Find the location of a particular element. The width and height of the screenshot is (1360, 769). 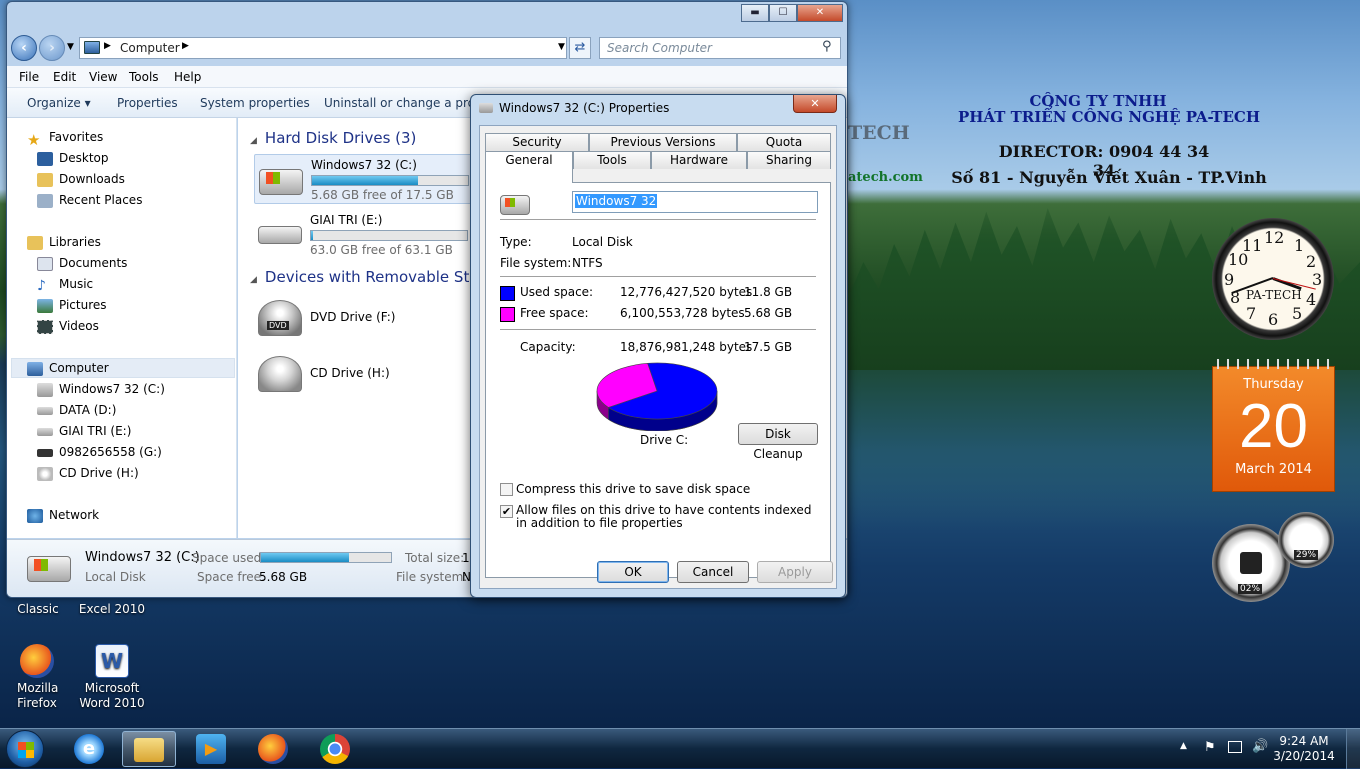

tray-overflow-arrow-icon: ▲ is located at coordinates (1183, 746).